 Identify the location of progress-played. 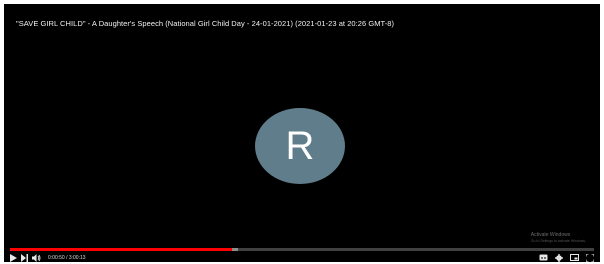
(121, 249).